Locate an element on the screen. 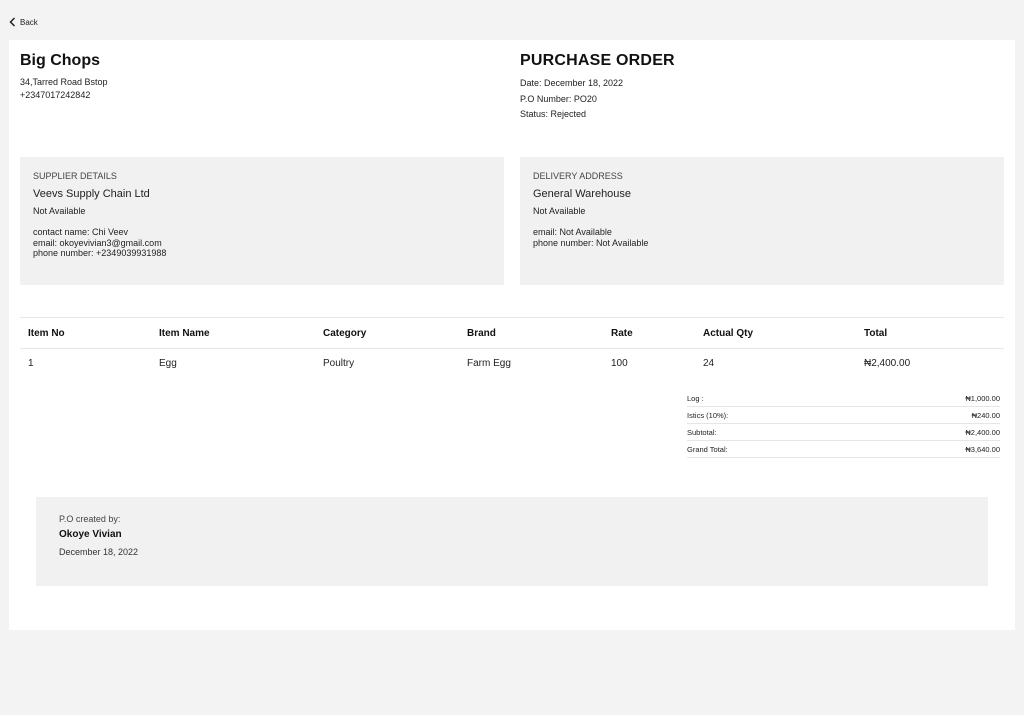  supplier-address: Not Available is located at coordinates (59, 211).